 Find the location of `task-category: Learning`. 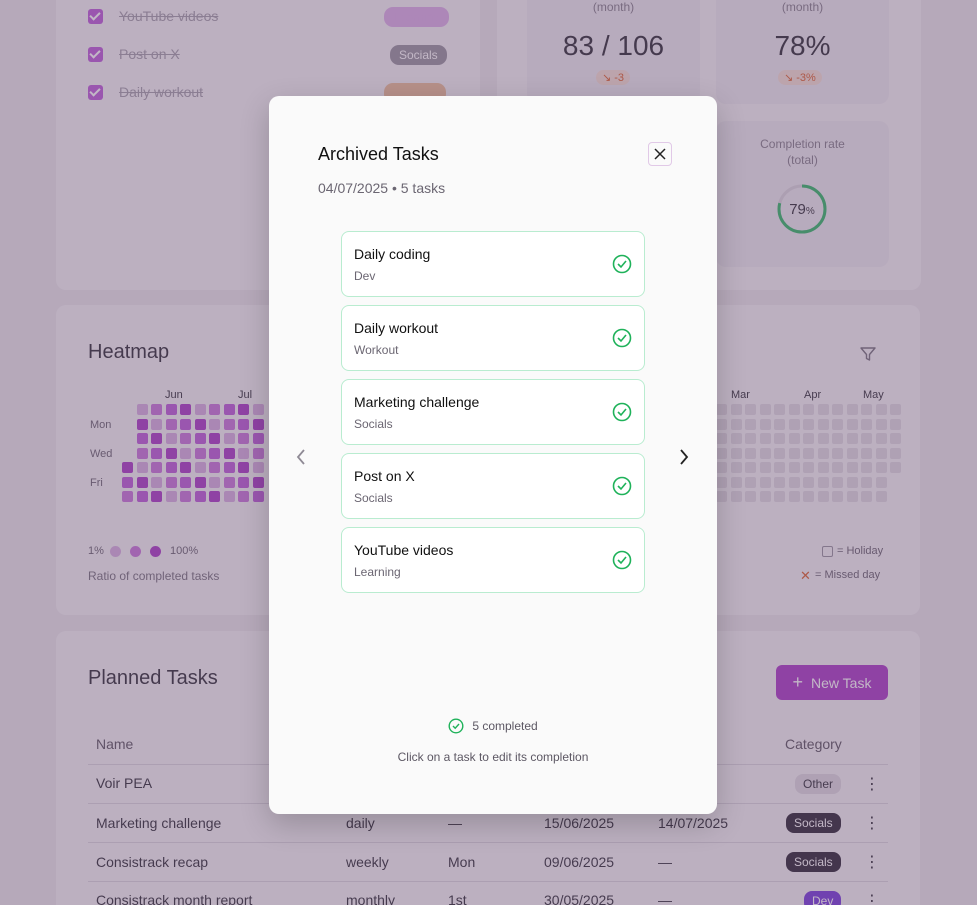

task-category: Learning is located at coordinates (377, 572).